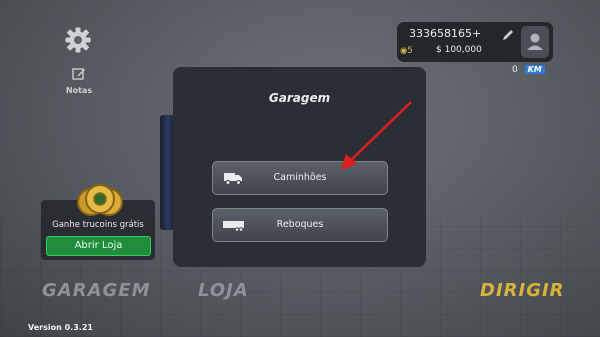  I want to click on trailers-label: Reboques, so click(300, 224).